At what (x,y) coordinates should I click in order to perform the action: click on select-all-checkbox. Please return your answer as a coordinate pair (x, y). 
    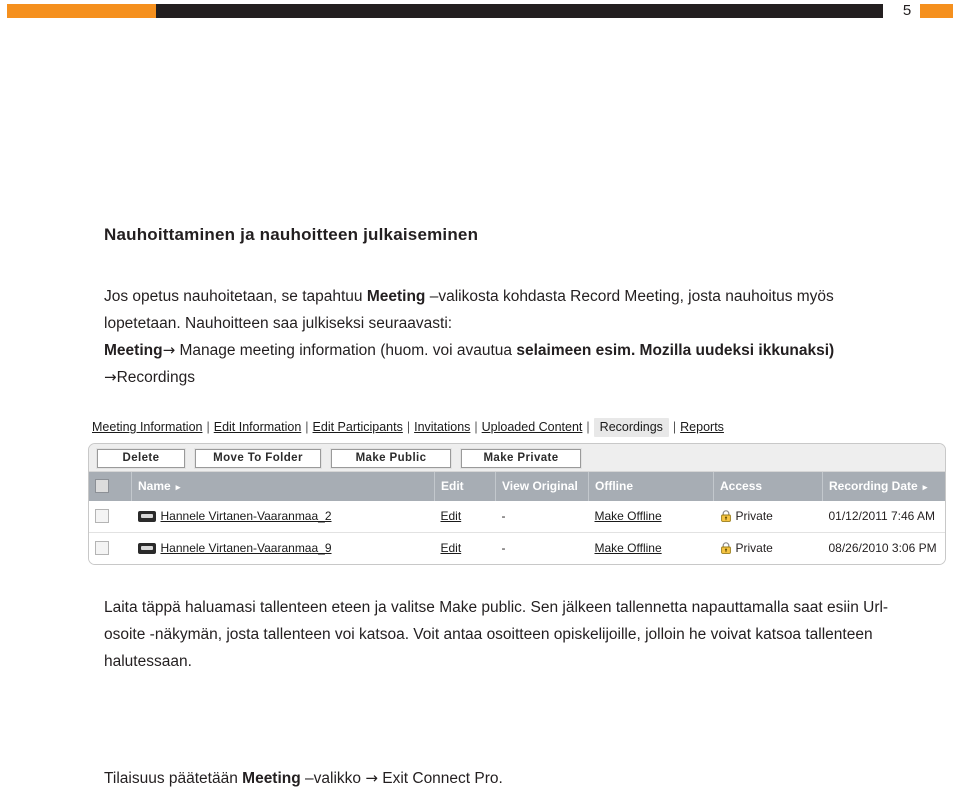
    Looking at the image, I should click on (102, 486).